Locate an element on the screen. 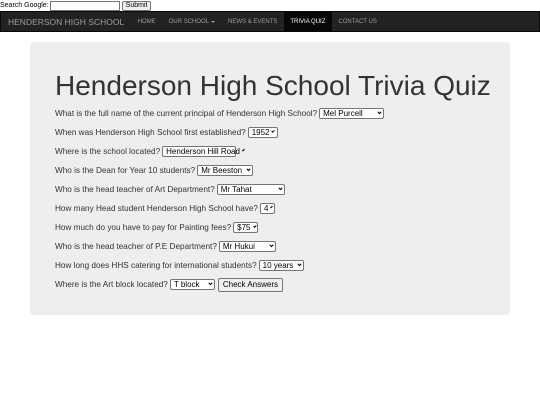 Image resolution: width=540 pixels, height=405 pixels. question-text: Who is the Dean for Year 10 students? is located at coordinates (125, 170).